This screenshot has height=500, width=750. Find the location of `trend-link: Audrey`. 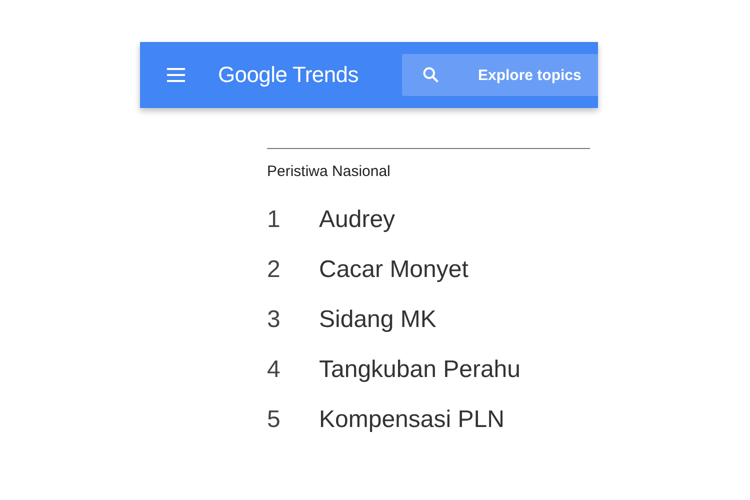

trend-link: Audrey is located at coordinates (357, 220).